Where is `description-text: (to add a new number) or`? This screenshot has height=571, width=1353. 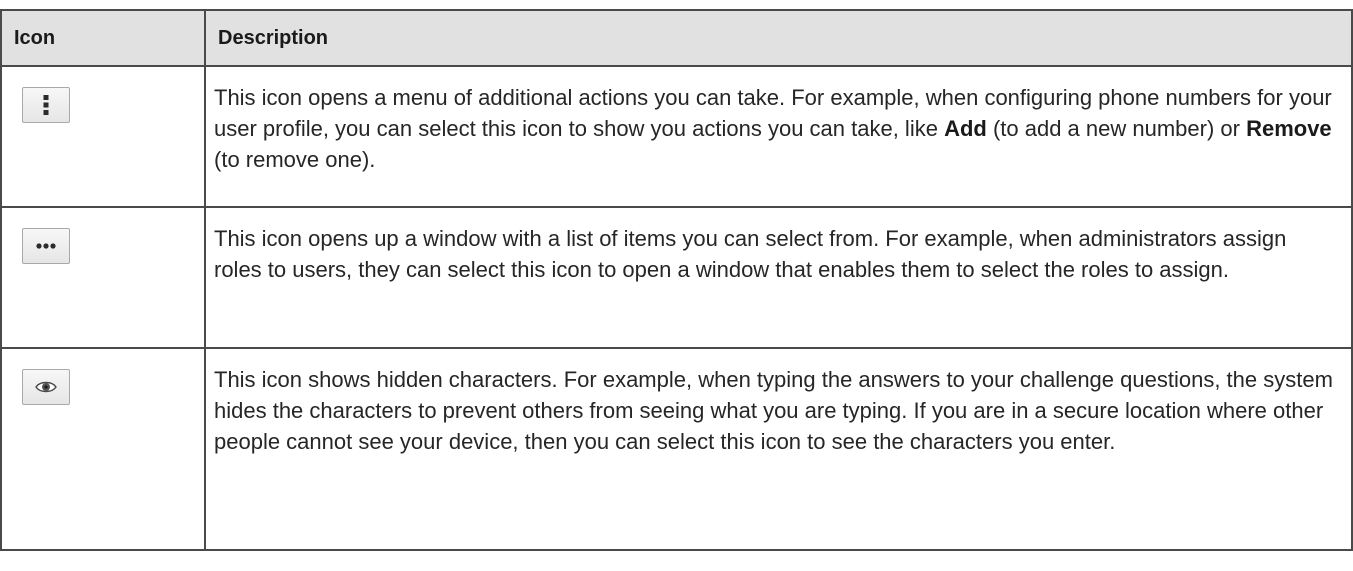
description-text: (to add a new number) or is located at coordinates (1116, 128).